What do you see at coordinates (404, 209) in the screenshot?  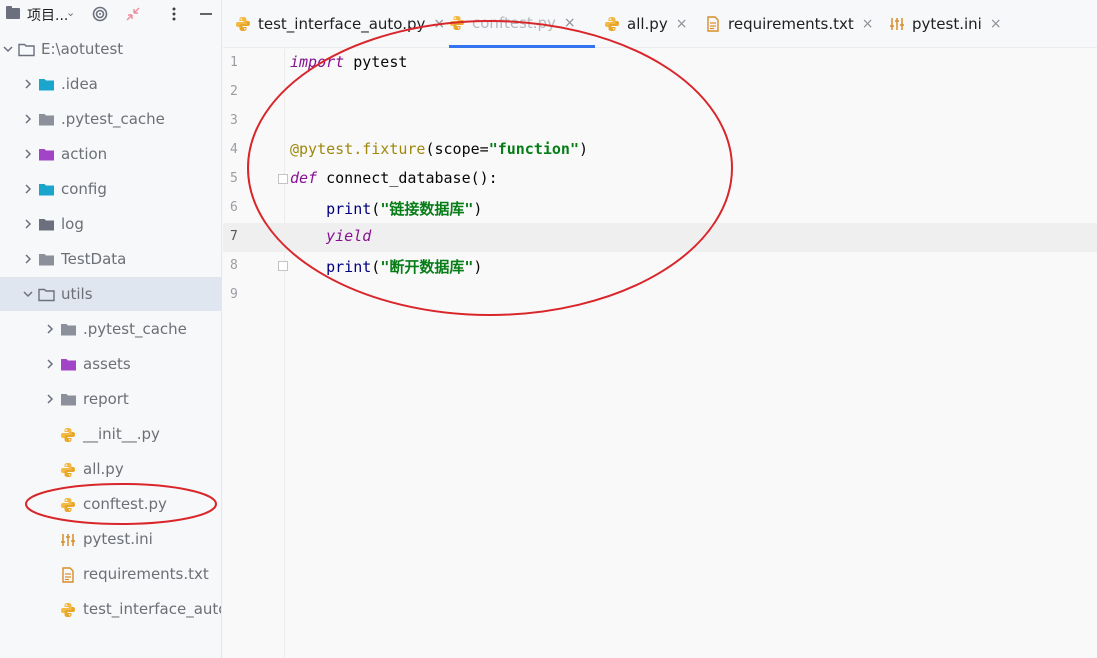 I see `code-text: print("链接数据库")` at bounding box center [404, 209].